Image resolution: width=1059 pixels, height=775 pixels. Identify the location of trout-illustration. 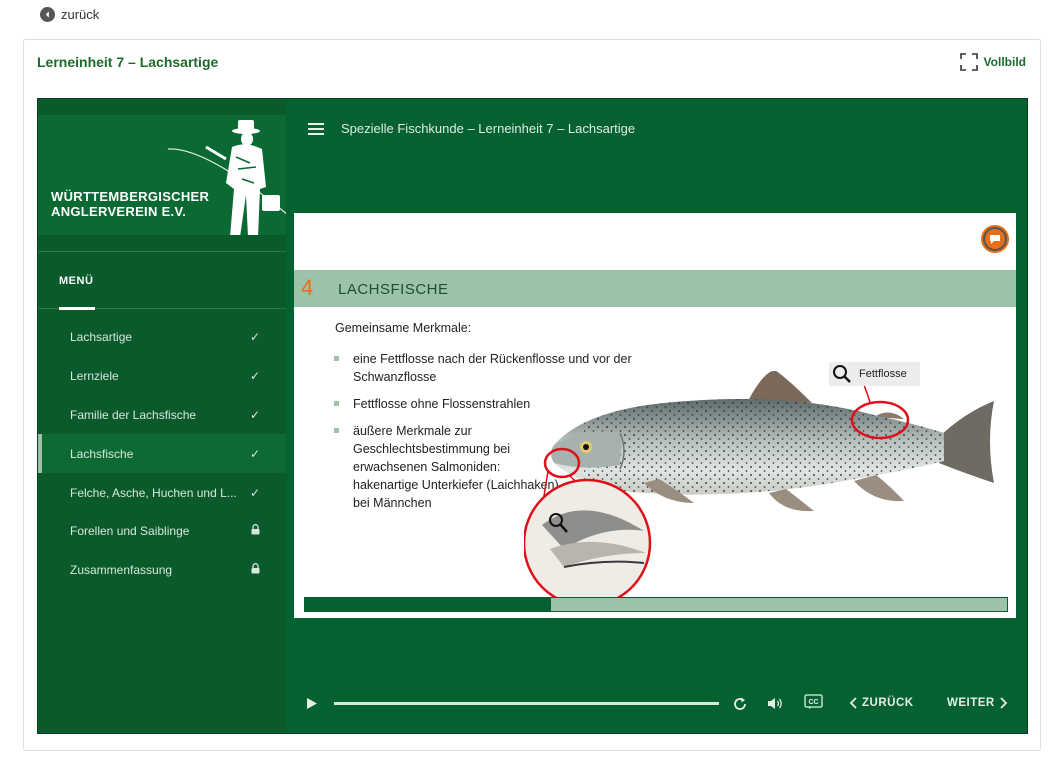
(759, 484).